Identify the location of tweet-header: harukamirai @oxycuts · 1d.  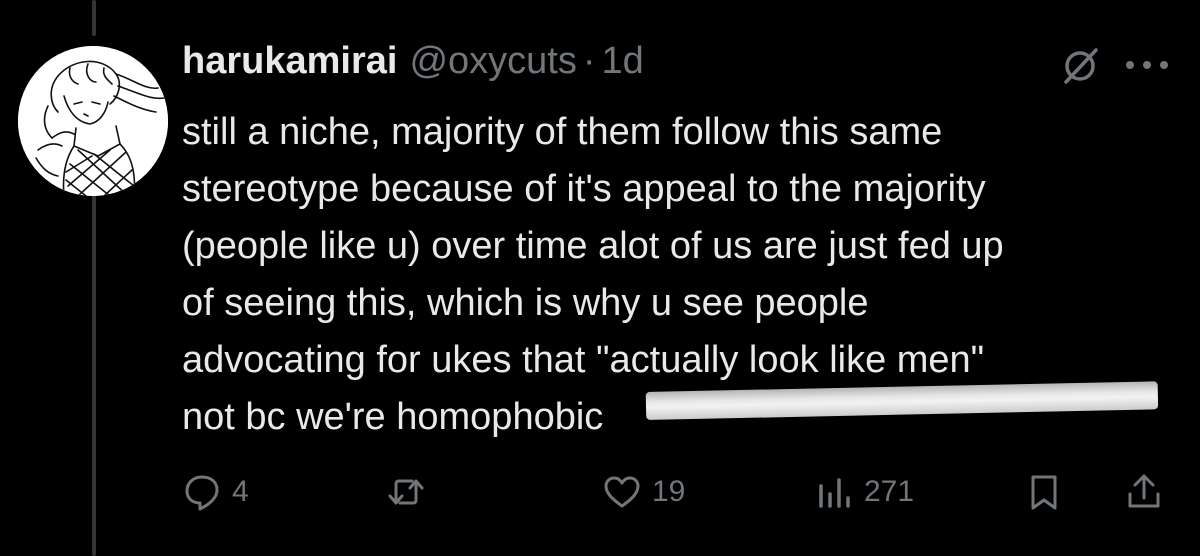
(413, 68).